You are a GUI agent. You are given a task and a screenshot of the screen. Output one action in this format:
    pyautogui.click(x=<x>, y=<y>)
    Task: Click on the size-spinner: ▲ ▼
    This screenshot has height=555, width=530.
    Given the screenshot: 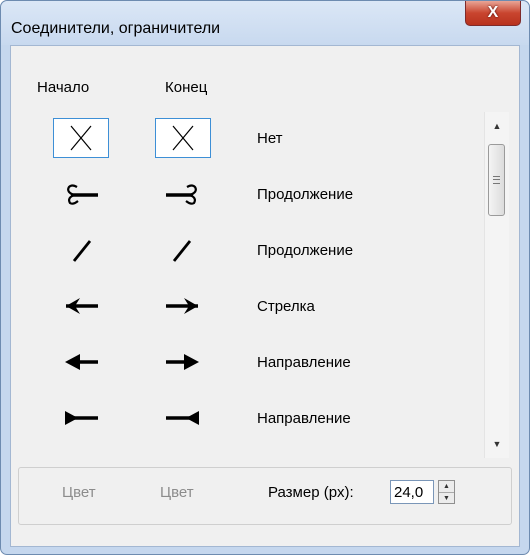 What is the action you would take?
    pyautogui.click(x=446, y=492)
    